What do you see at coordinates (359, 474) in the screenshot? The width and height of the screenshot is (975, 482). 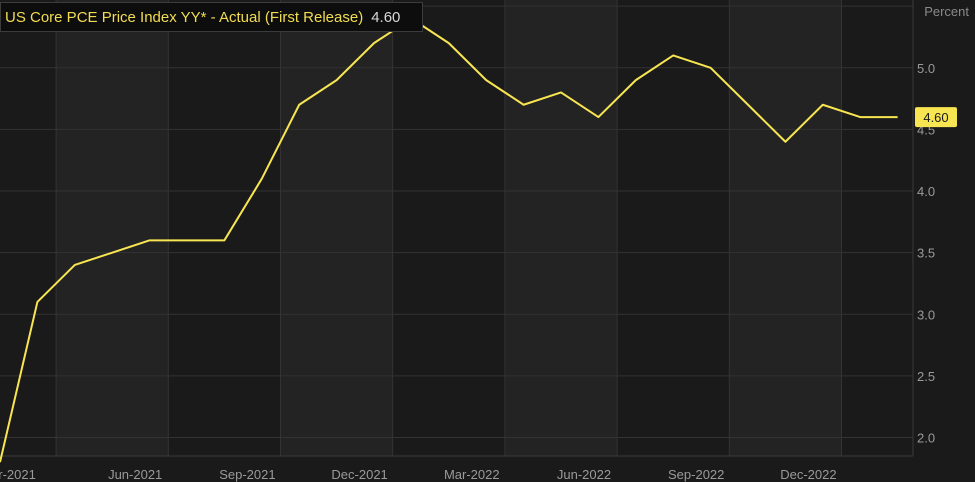 I see `x-tick-label: Dec-2021` at bounding box center [359, 474].